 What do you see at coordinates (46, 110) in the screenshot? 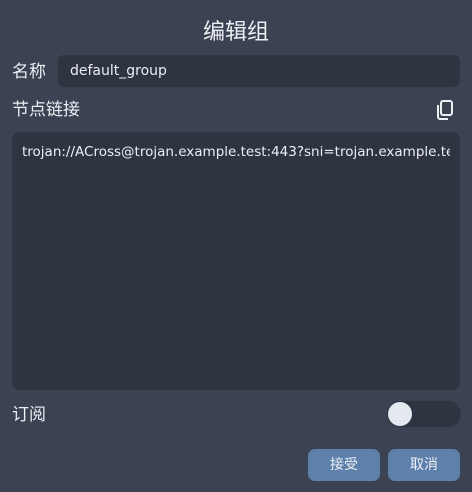
I see `node-links-label: 节点链接` at bounding box center [46, 110].